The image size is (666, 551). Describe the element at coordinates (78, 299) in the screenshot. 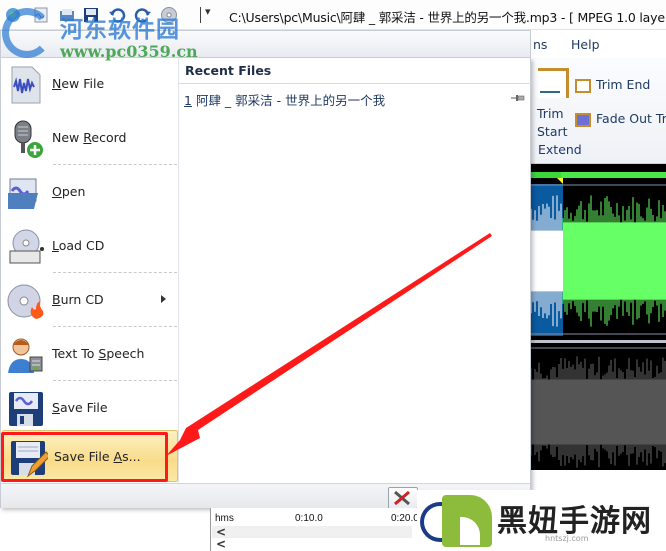

I see `menu-item-label: Burn CD` at that location.